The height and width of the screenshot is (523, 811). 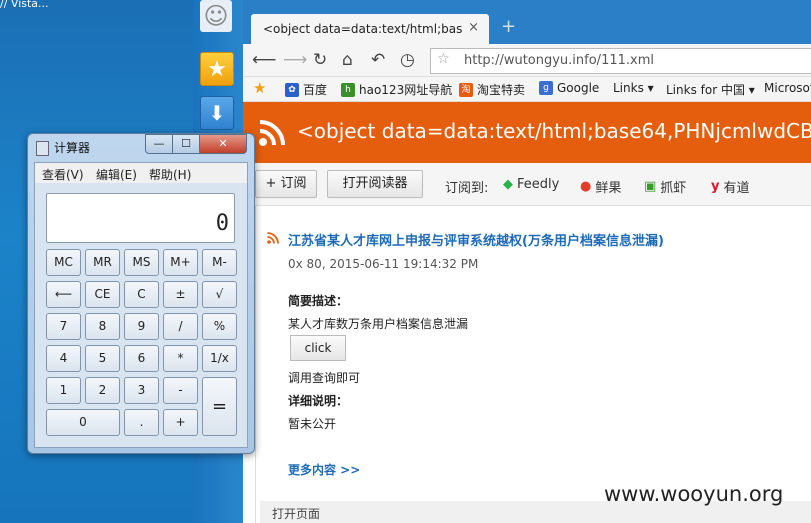 I want to click on open-page-link: 打开页面, so click(x=296, y=513).